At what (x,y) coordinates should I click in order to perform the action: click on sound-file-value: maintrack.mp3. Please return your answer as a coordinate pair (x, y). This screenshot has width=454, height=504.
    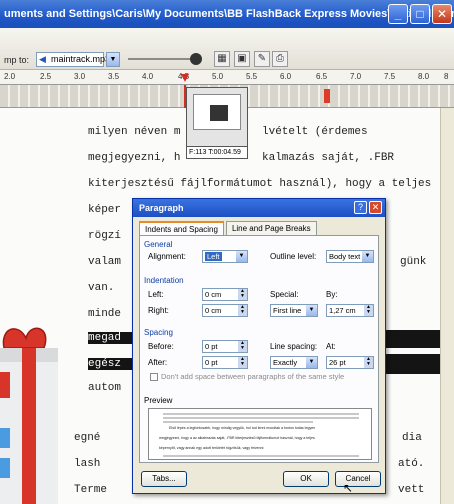
    Looking at the image, I should click on (81, 59).